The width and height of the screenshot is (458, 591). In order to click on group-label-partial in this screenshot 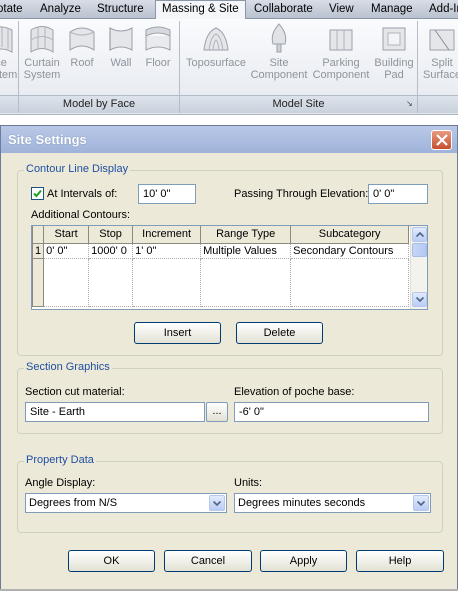, I will do `click(438, 104)`.